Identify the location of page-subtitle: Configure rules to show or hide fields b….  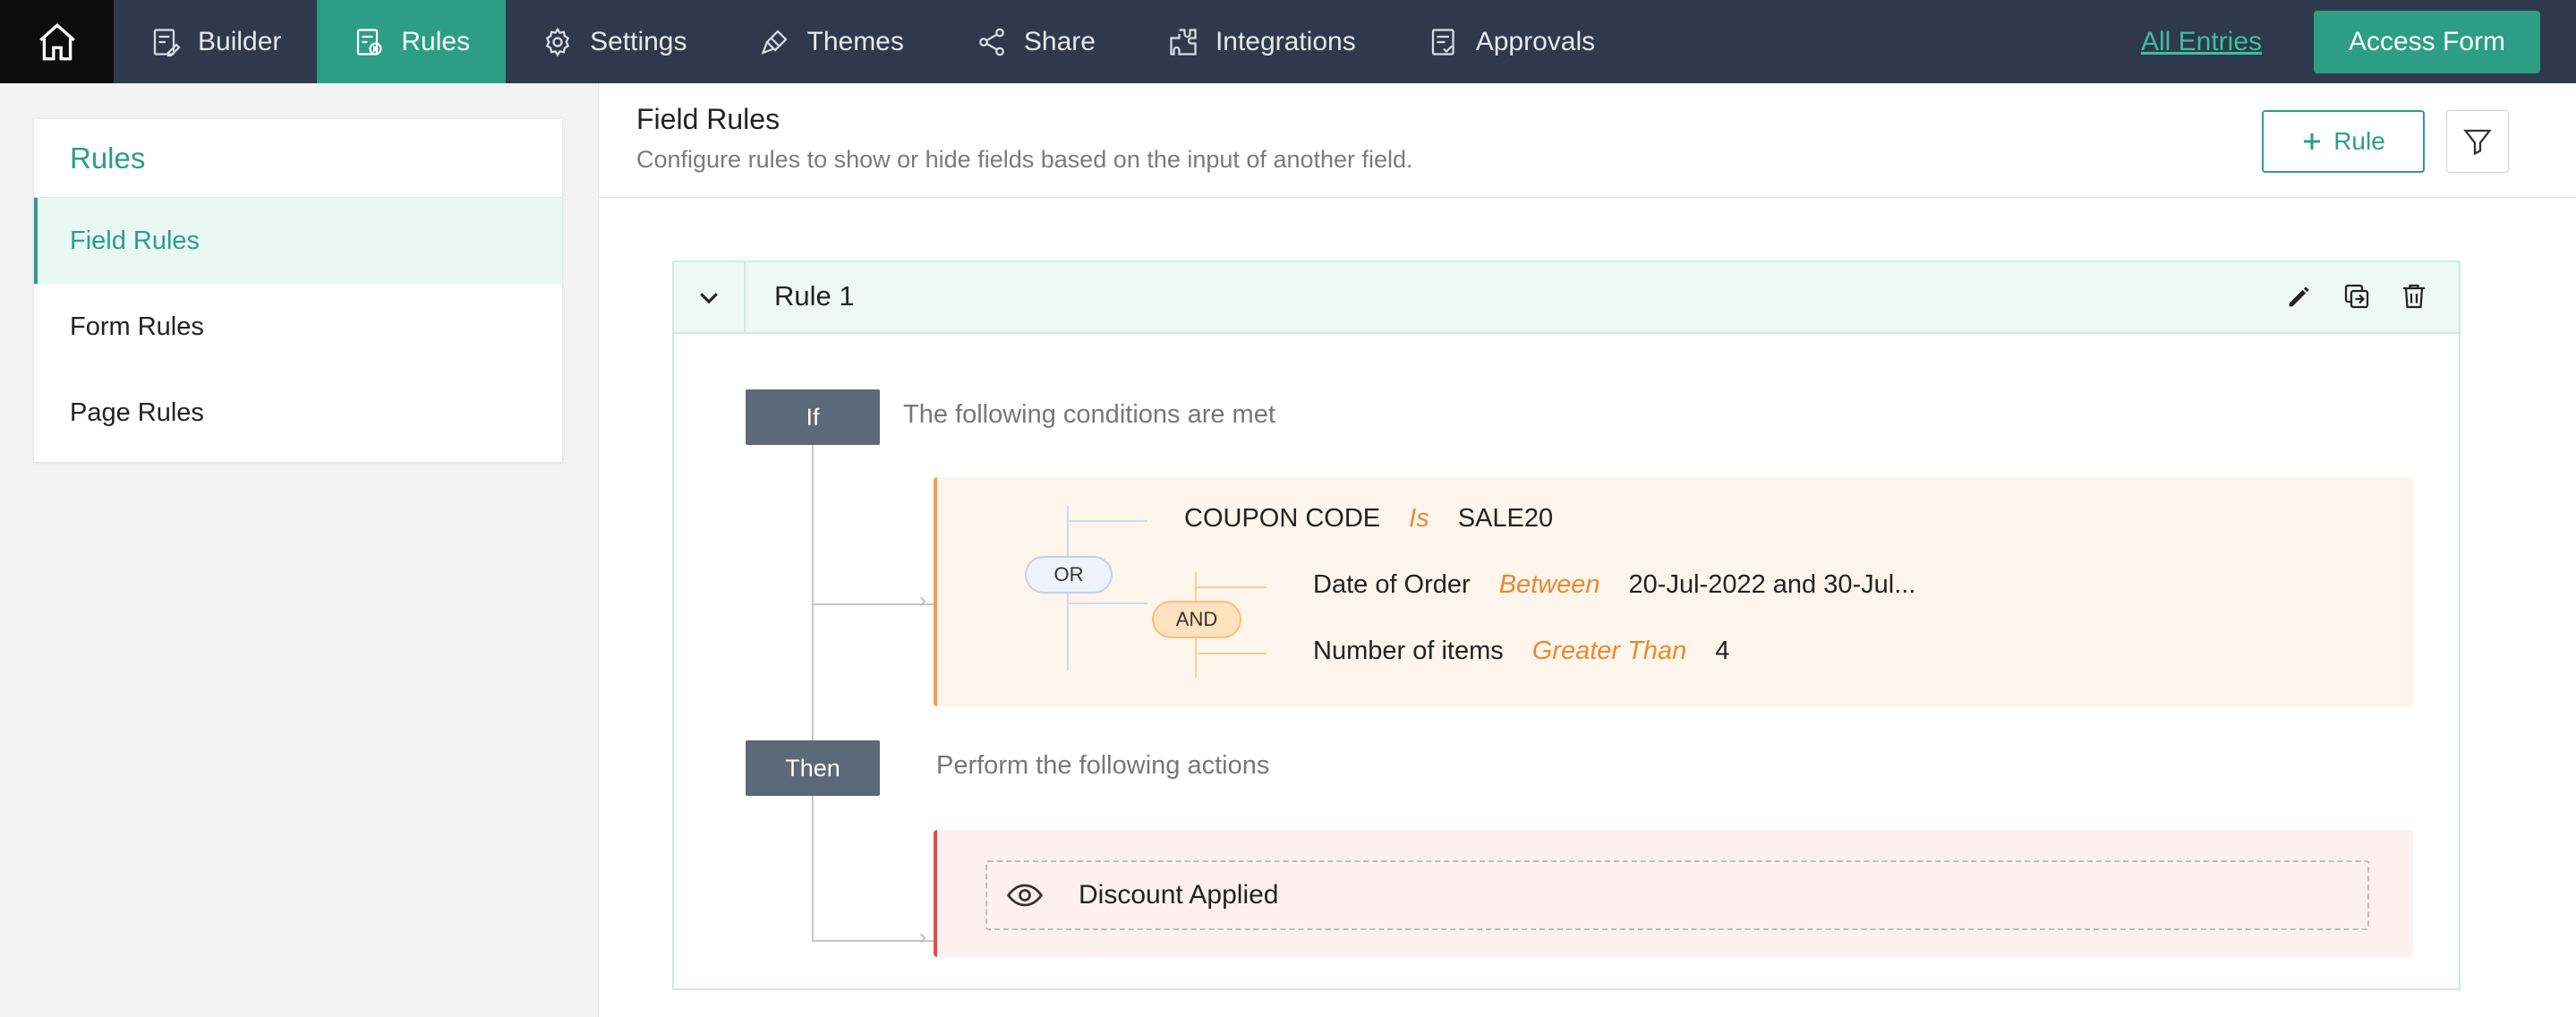
(1024, 159).